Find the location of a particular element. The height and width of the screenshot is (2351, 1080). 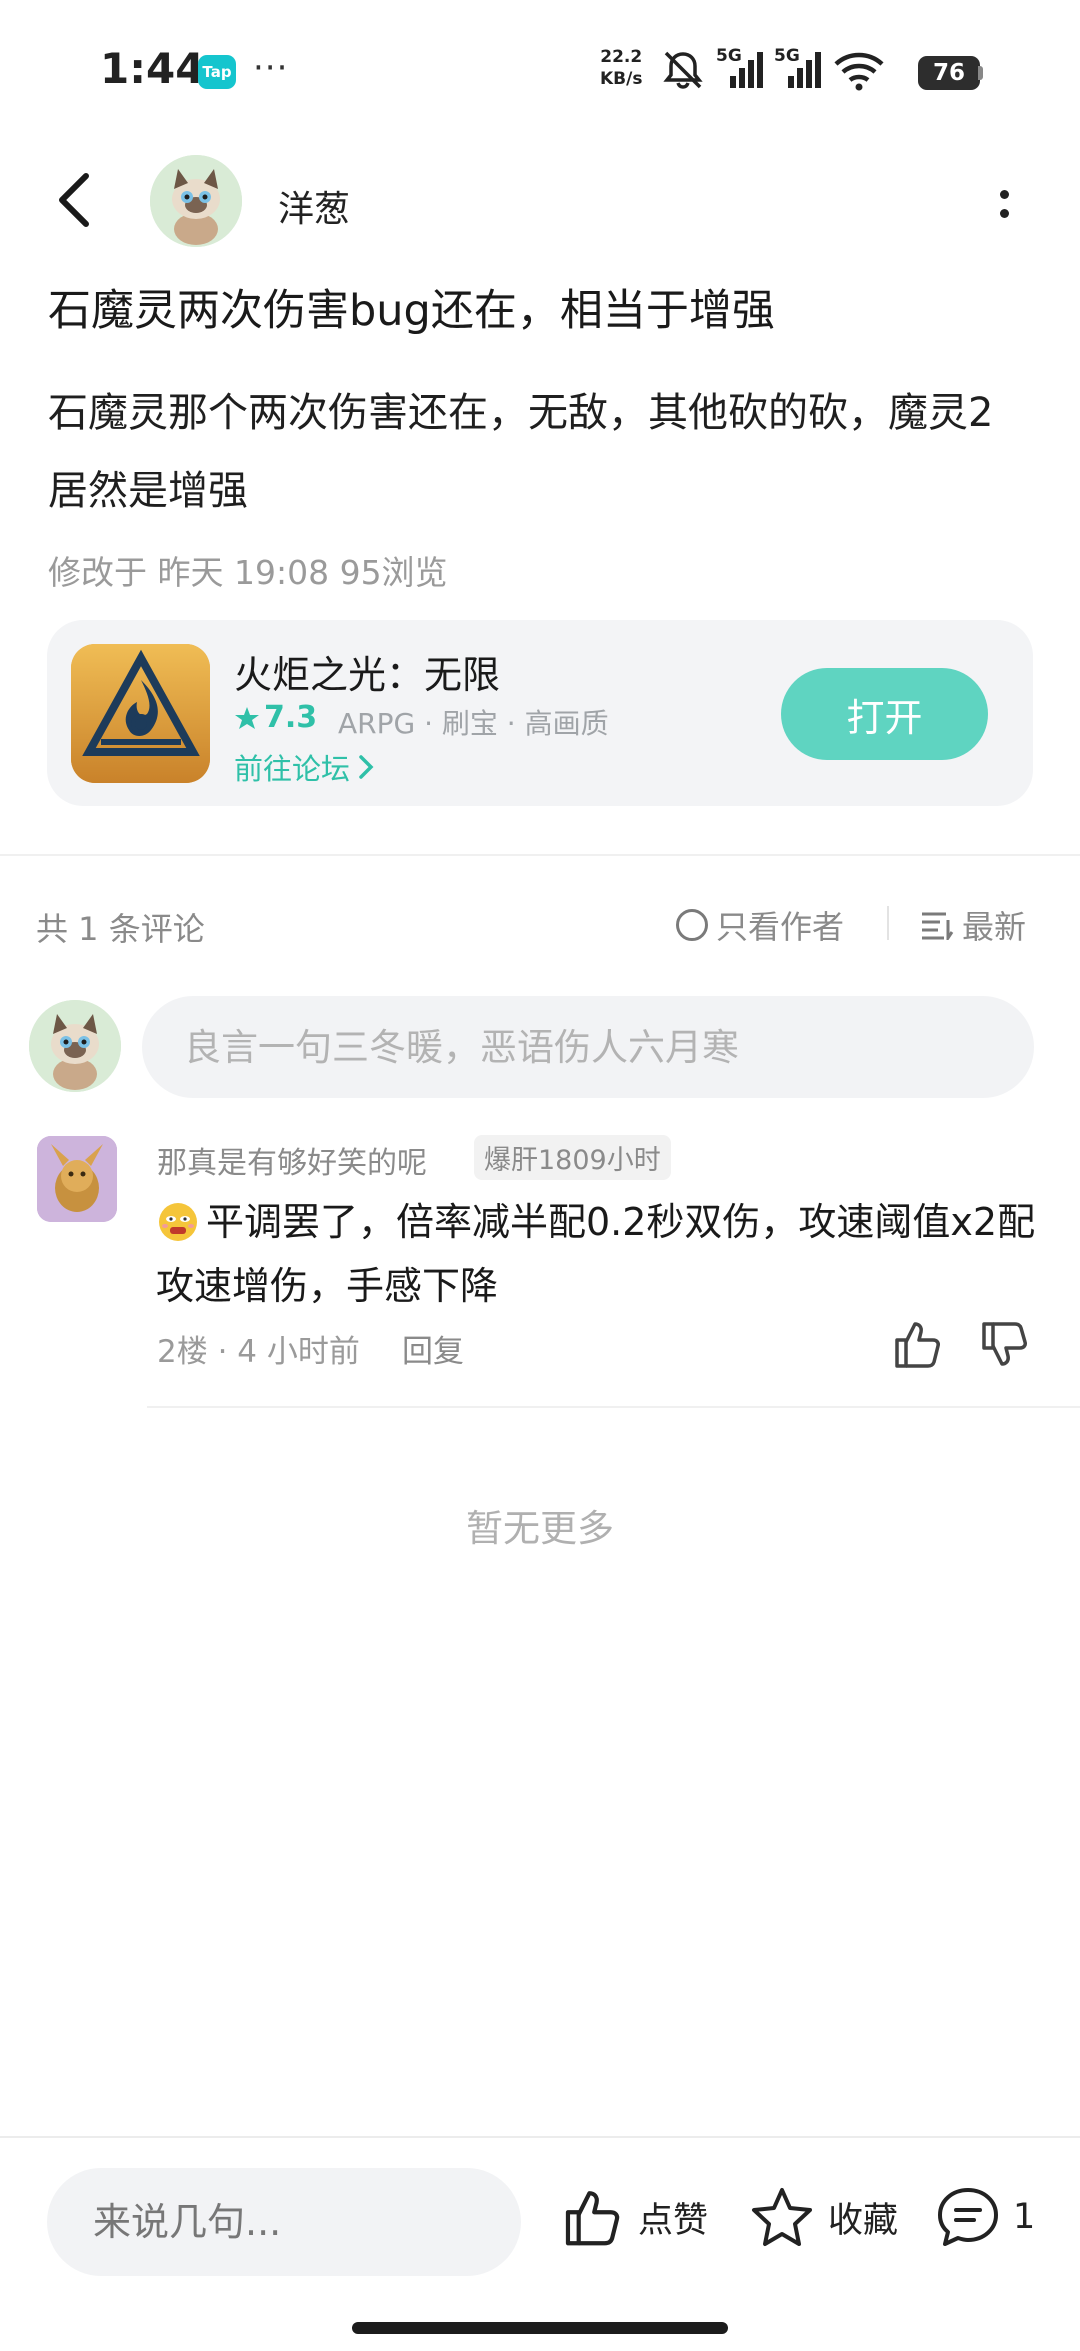

comment-dislike-button is located at coordinates (1006, 1346).